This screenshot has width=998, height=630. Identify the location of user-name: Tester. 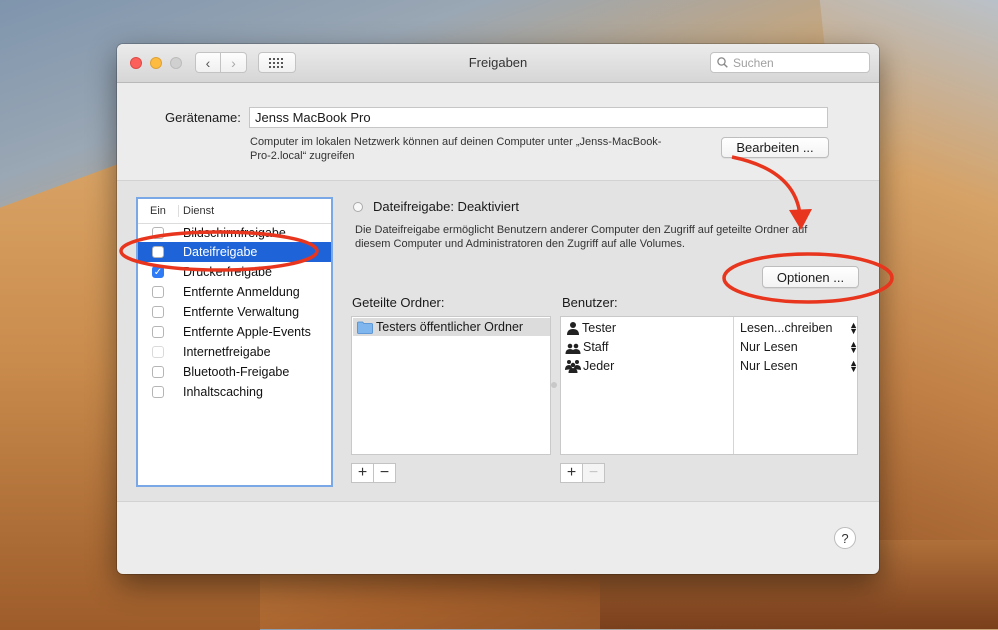
(599, 327).